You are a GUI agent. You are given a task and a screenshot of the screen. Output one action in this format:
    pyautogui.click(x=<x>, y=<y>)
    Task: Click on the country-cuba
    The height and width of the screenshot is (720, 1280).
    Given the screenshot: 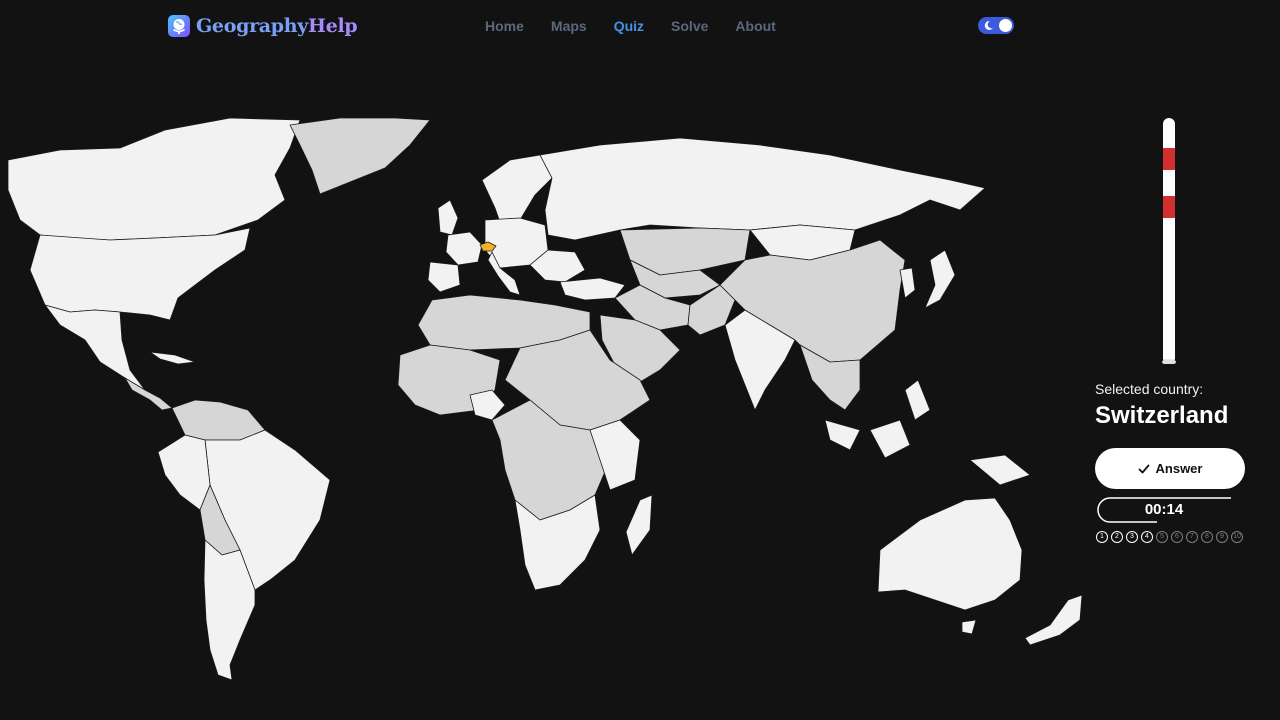 What is the action you would take?
    pyautogui.click(x=172, y=358)
    